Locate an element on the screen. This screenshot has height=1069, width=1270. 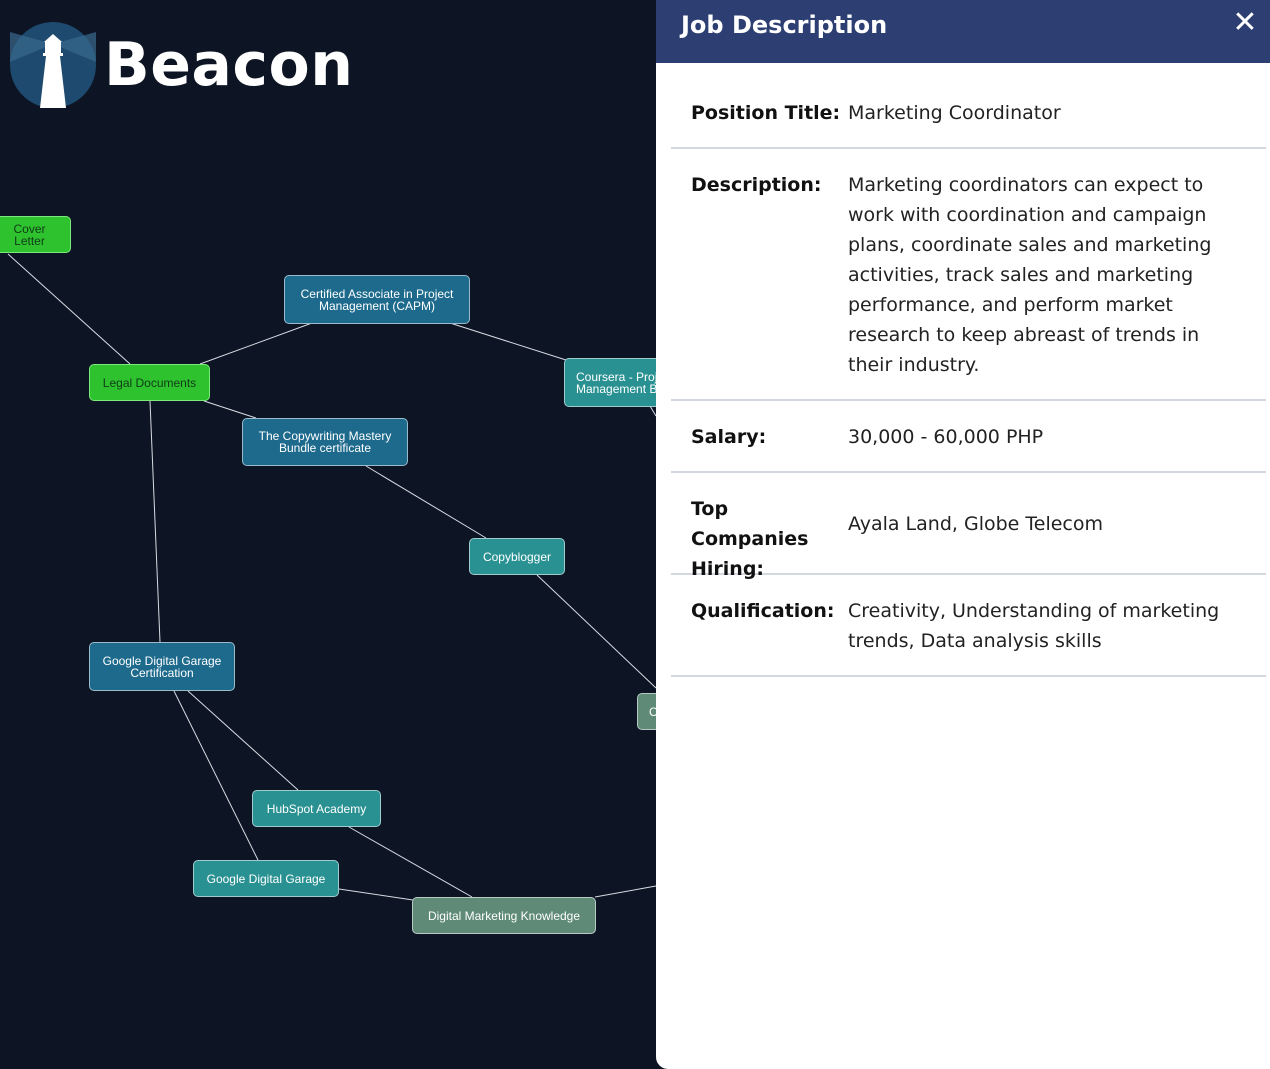
salary-label: Salary: is located at coordinates (729, 437).